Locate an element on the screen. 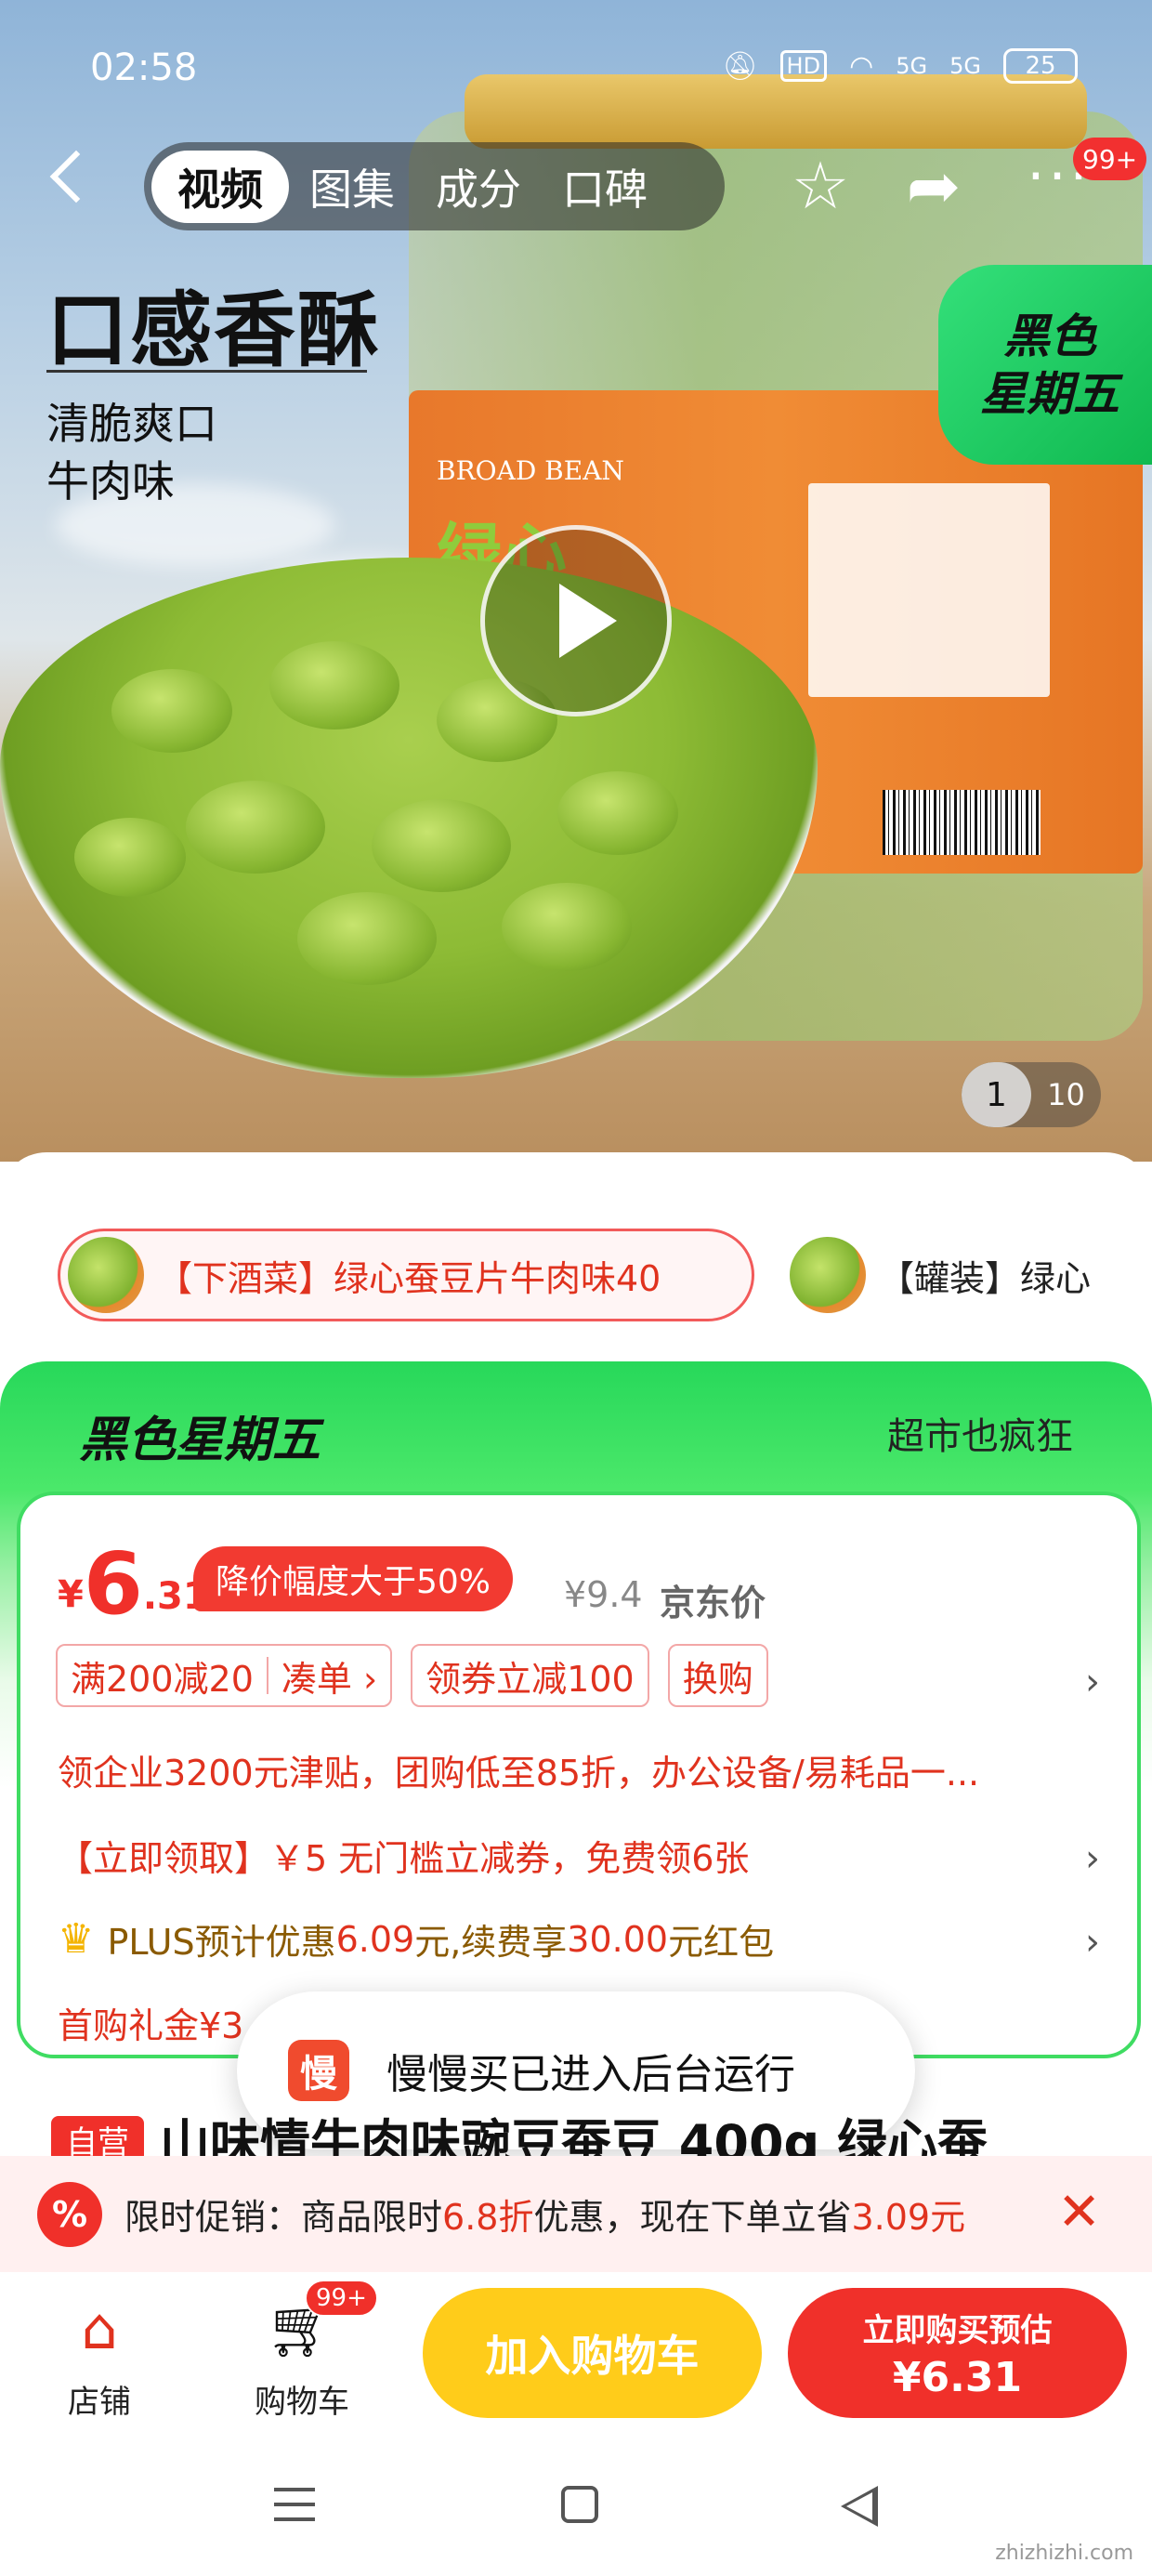 This screenshot has width=1152, height=2576. plus-discount-row: ♛ PLUS预计优惠 6.09 元,续费享 30.00 元红包 is located at coordinates (416, 1939).